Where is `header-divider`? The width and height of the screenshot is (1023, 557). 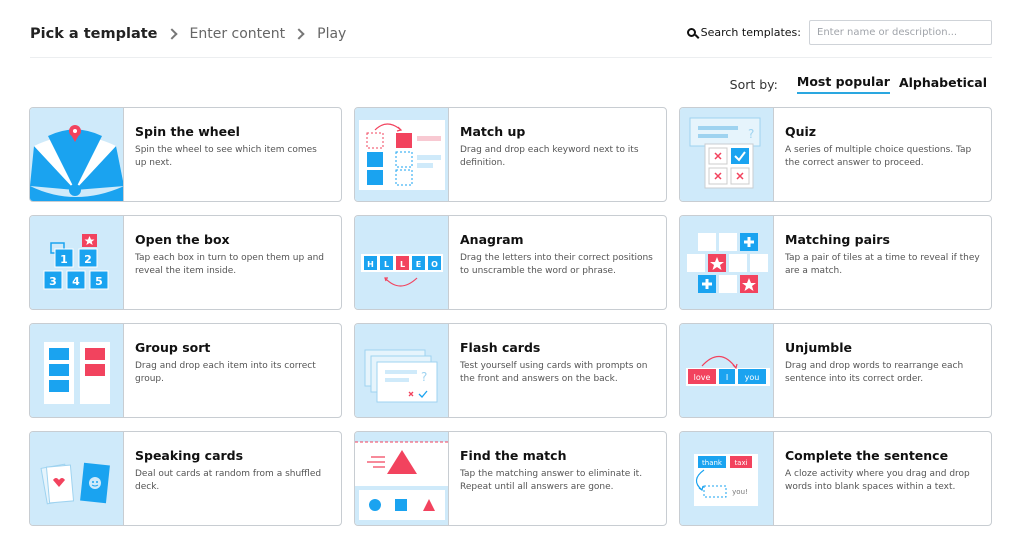
header-divider is located at coordinates (511, 57).